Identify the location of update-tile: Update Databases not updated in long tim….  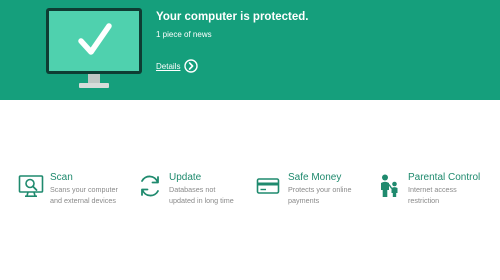
(185, 194).